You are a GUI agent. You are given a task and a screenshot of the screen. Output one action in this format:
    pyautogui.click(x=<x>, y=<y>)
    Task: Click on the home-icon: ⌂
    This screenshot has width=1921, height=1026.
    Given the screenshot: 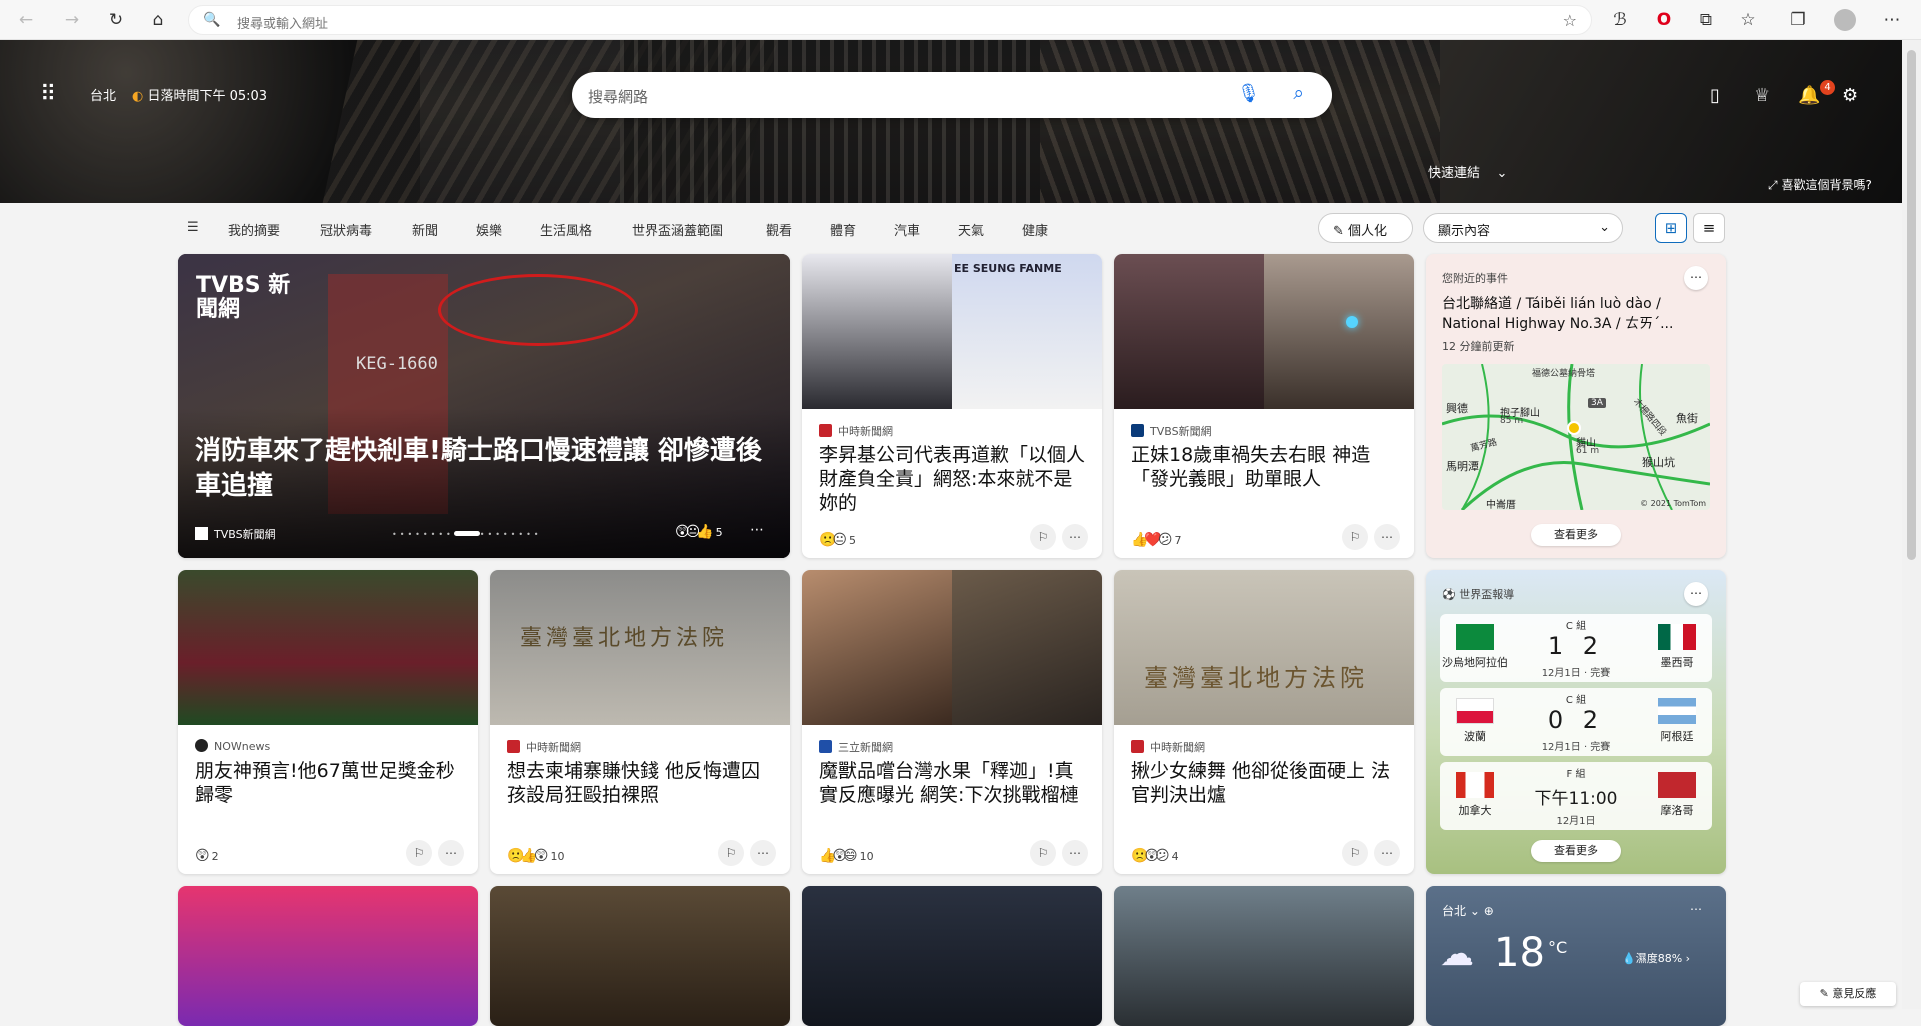 What is the action you would take?
    pyautogui.click(x=158, y=20)
    